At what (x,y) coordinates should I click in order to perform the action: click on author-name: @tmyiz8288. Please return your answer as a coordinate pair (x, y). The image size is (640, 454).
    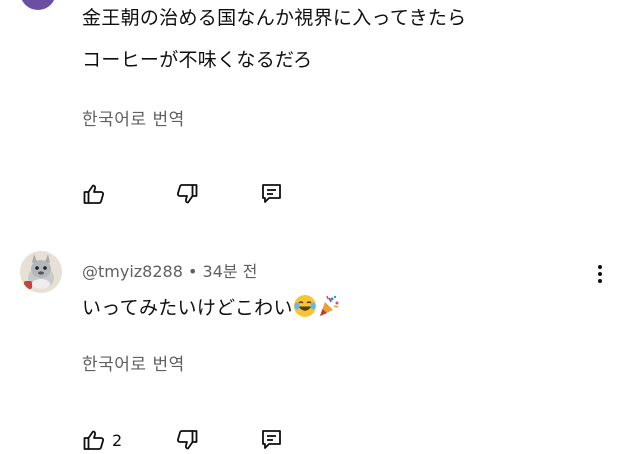
    Looking at the image, I should click on (132, 271).